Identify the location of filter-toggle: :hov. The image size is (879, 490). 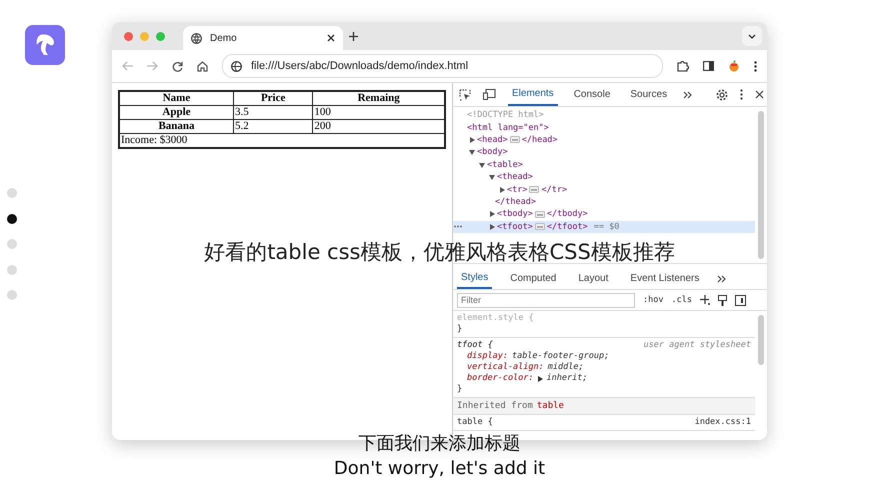
(653, 300).